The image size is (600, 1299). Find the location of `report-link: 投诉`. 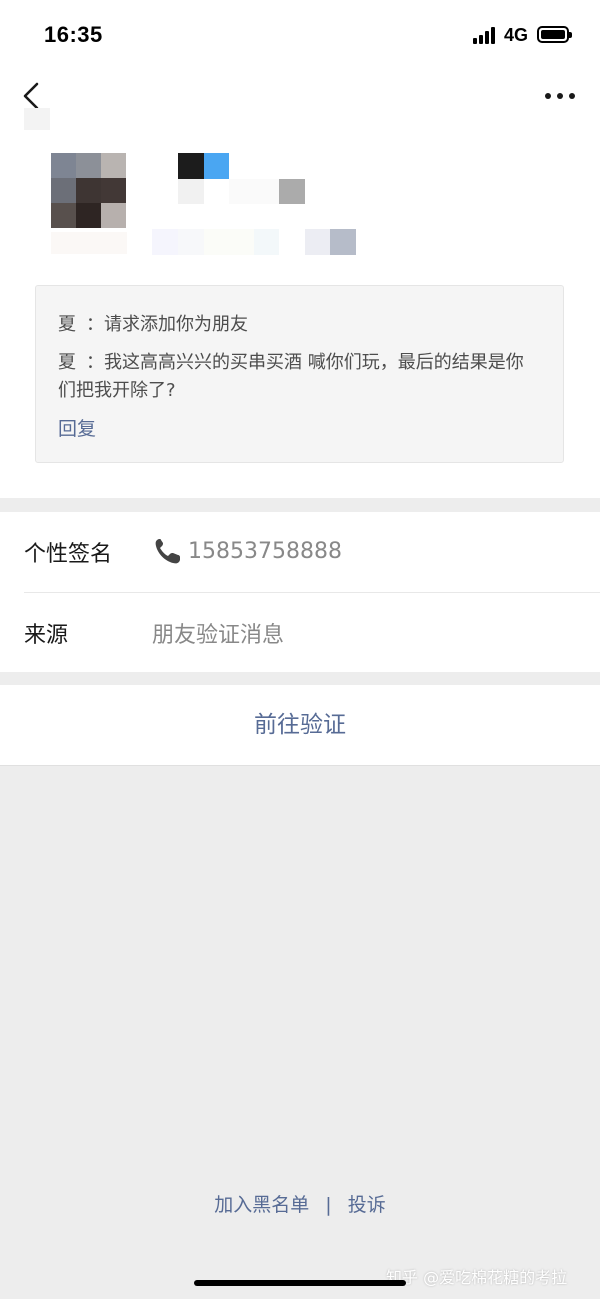

report-link: 投诉 is located at coordinates (367, 1205).